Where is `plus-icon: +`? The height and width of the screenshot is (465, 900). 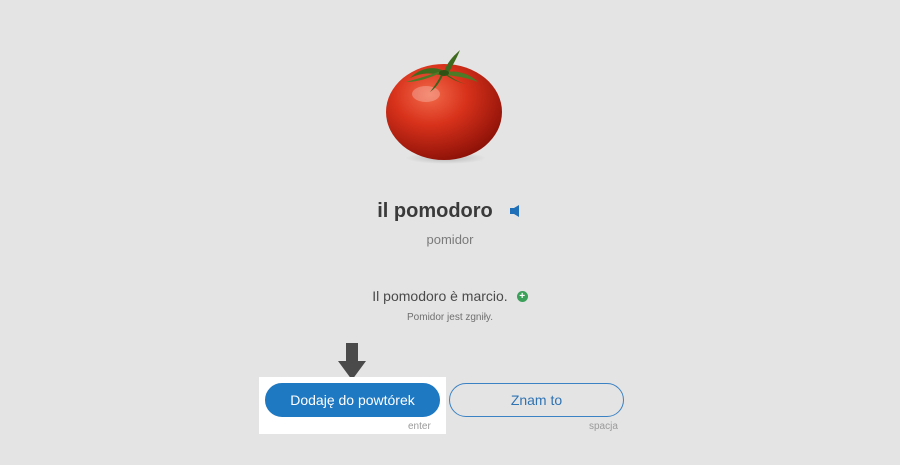
plus-icon: + is located at coordinates (522, 296).